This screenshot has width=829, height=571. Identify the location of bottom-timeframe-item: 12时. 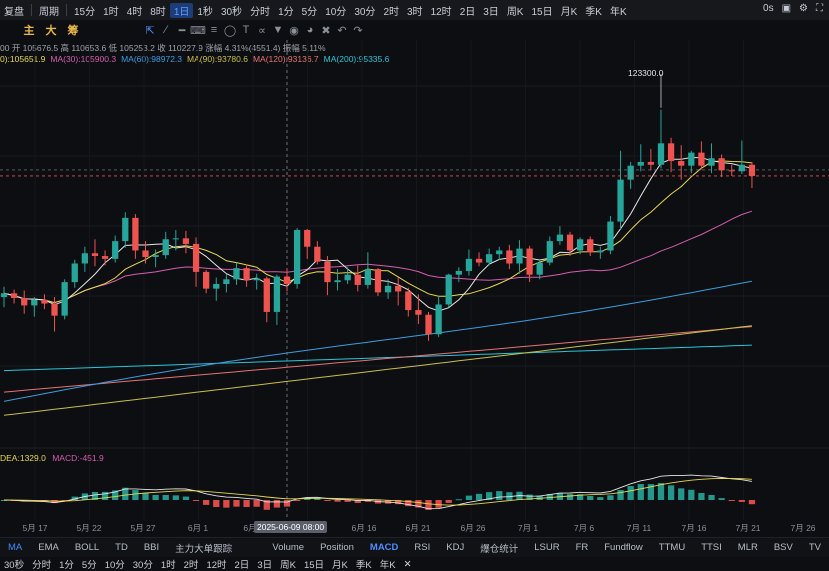
(216, 564).